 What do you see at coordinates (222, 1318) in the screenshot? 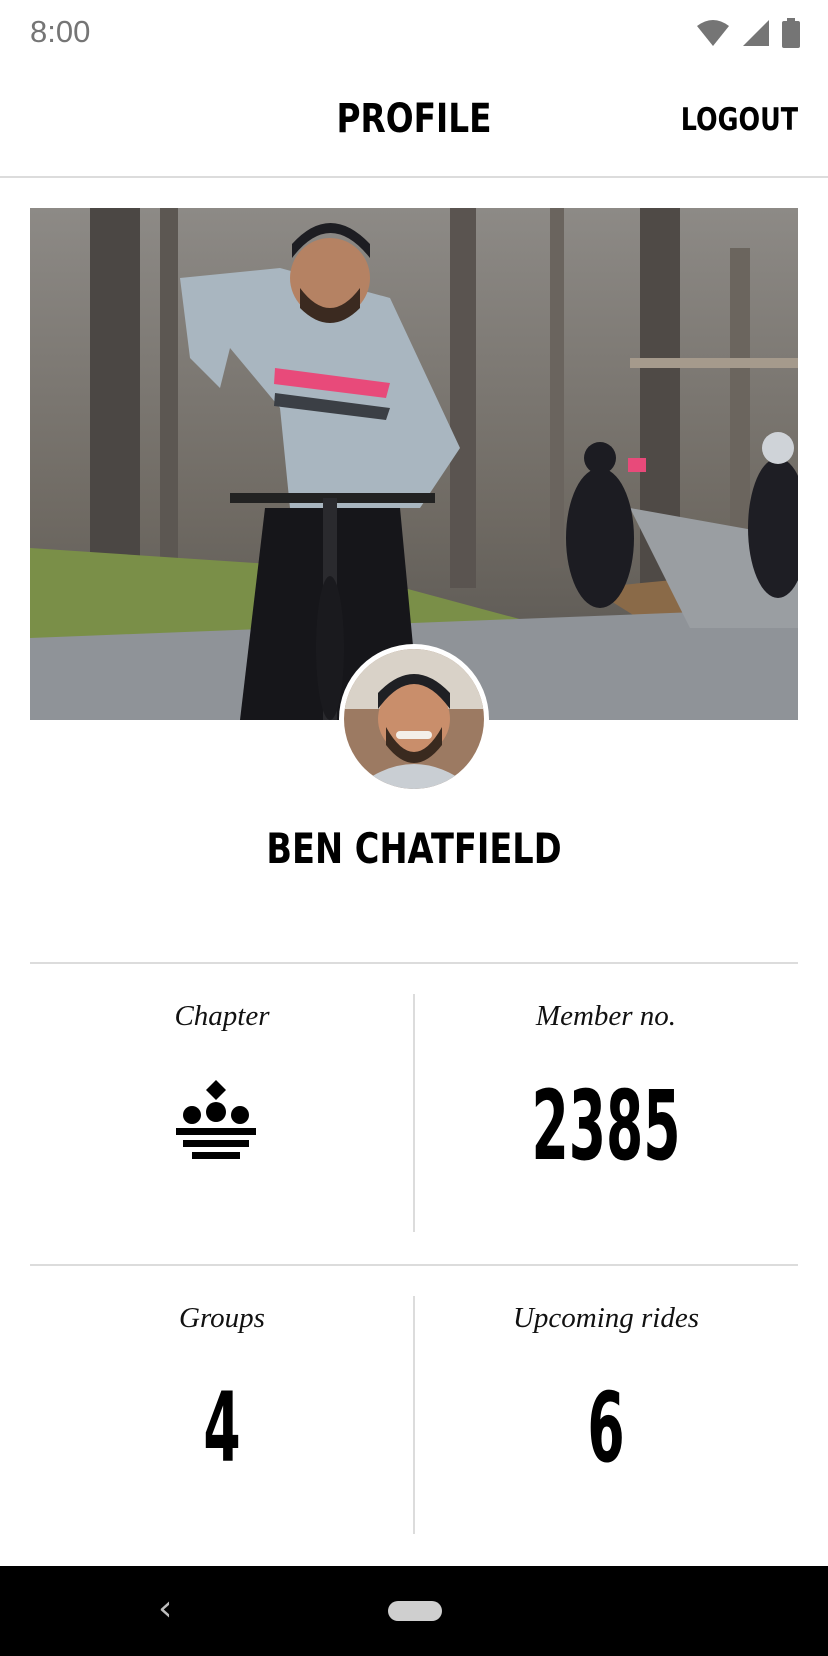
I see `groups-label: Groups` at bounding box center [222, 1318].